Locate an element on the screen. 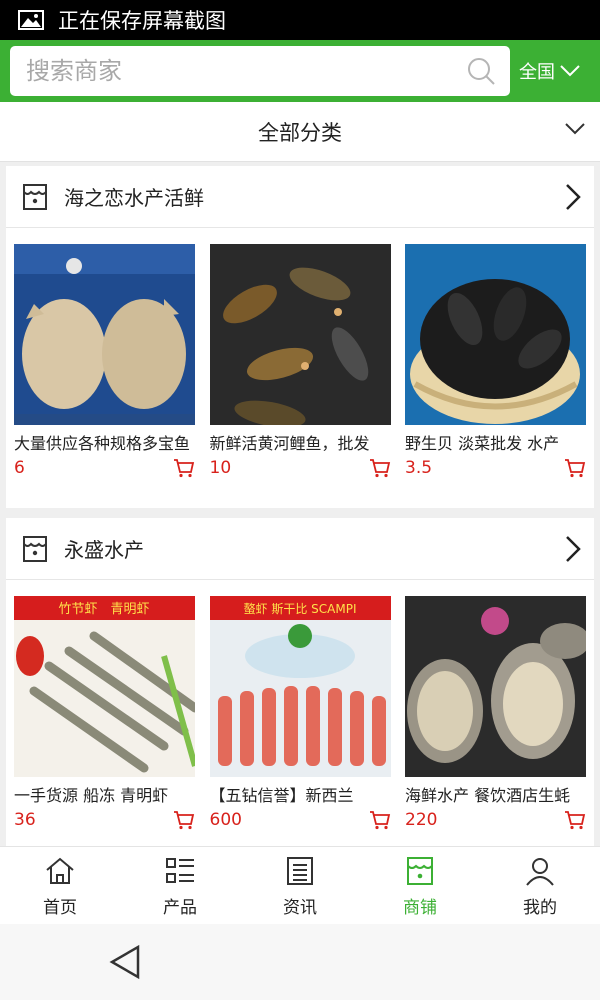 The image size is (600, 1000). shop-header: 海之恋水产活鲜 is located at coordinates (300, 197).